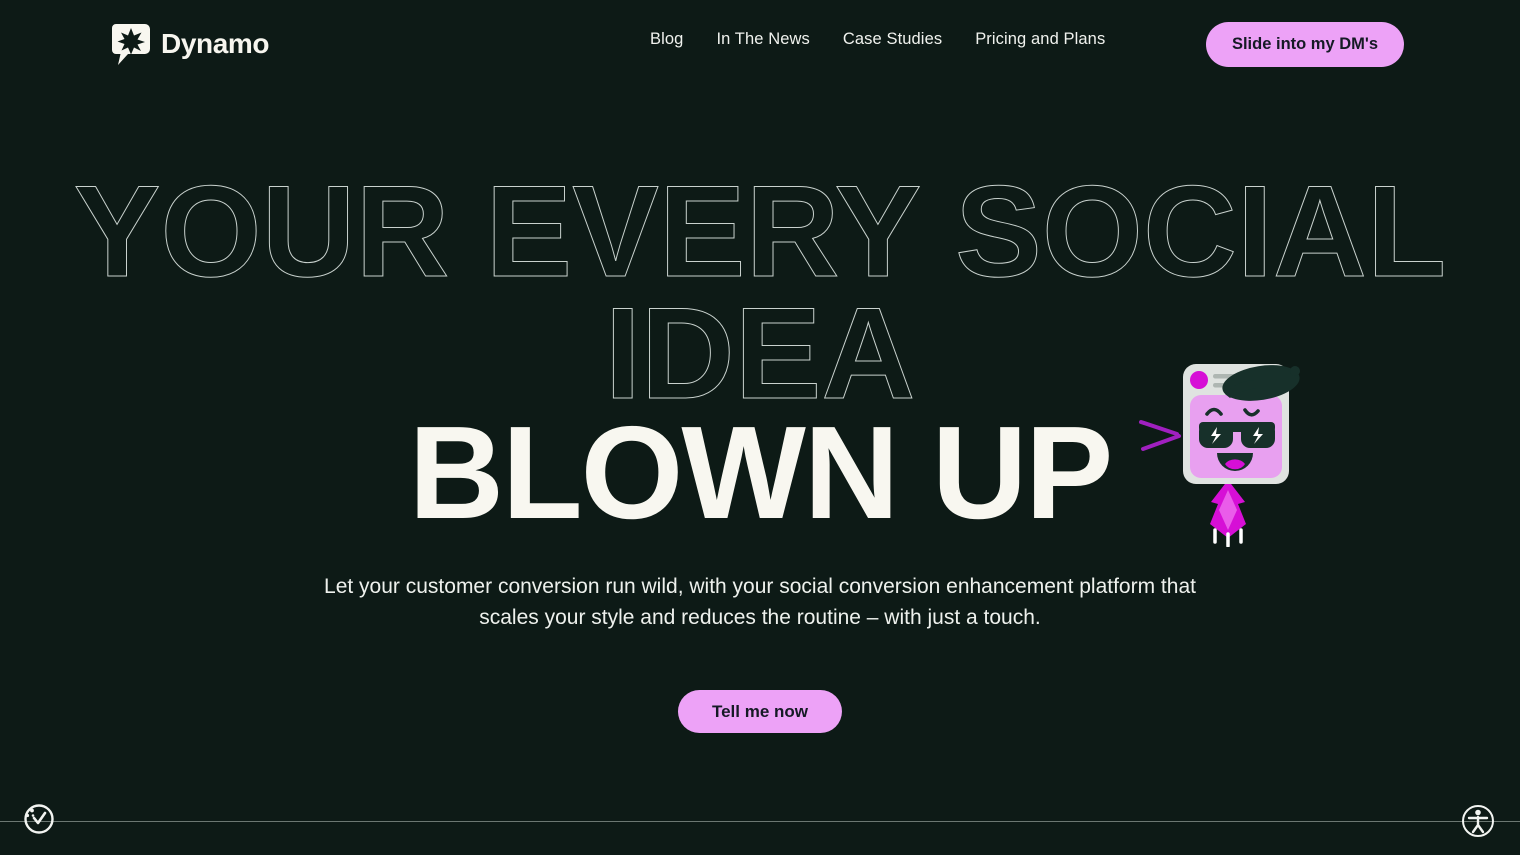 This screenshot has width=1520, height=855. I want to click on accessibility-person-icon, so click(1478, 821).